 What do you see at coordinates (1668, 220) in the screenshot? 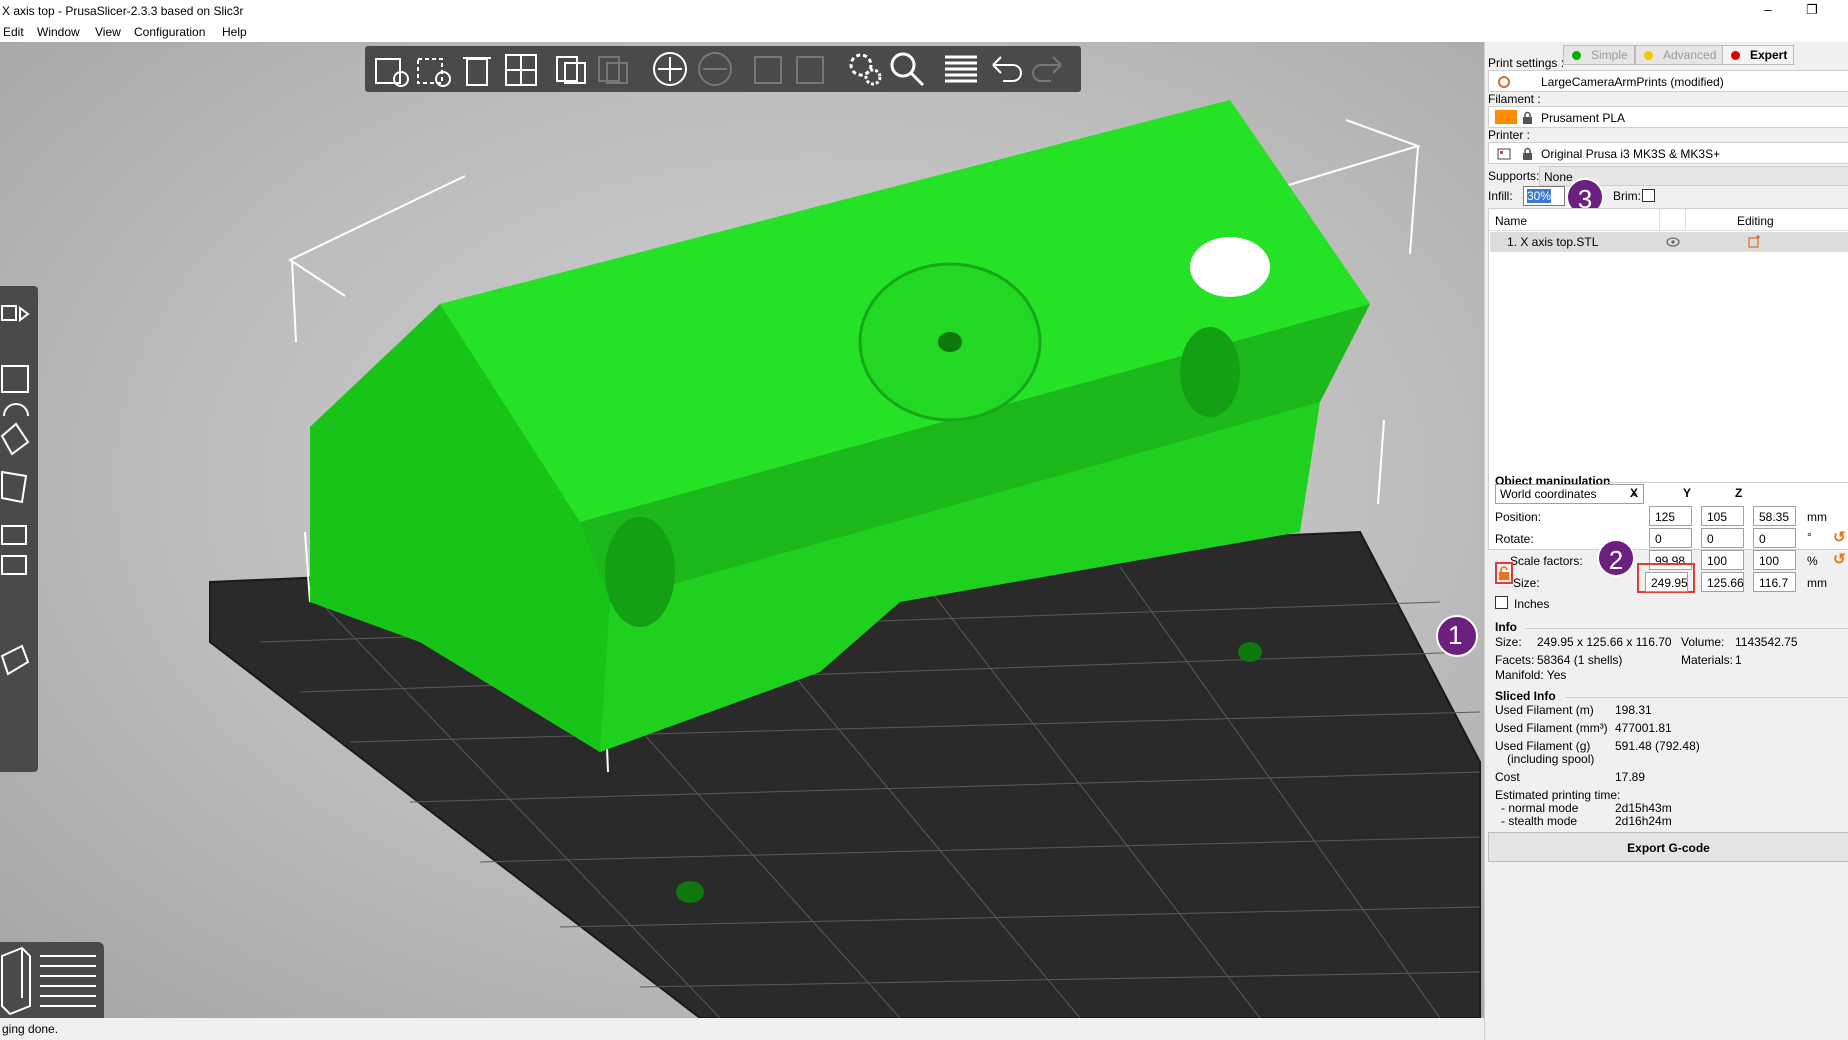
I see `object-list-header: Name Editing` at bounding box center [1668, 220].